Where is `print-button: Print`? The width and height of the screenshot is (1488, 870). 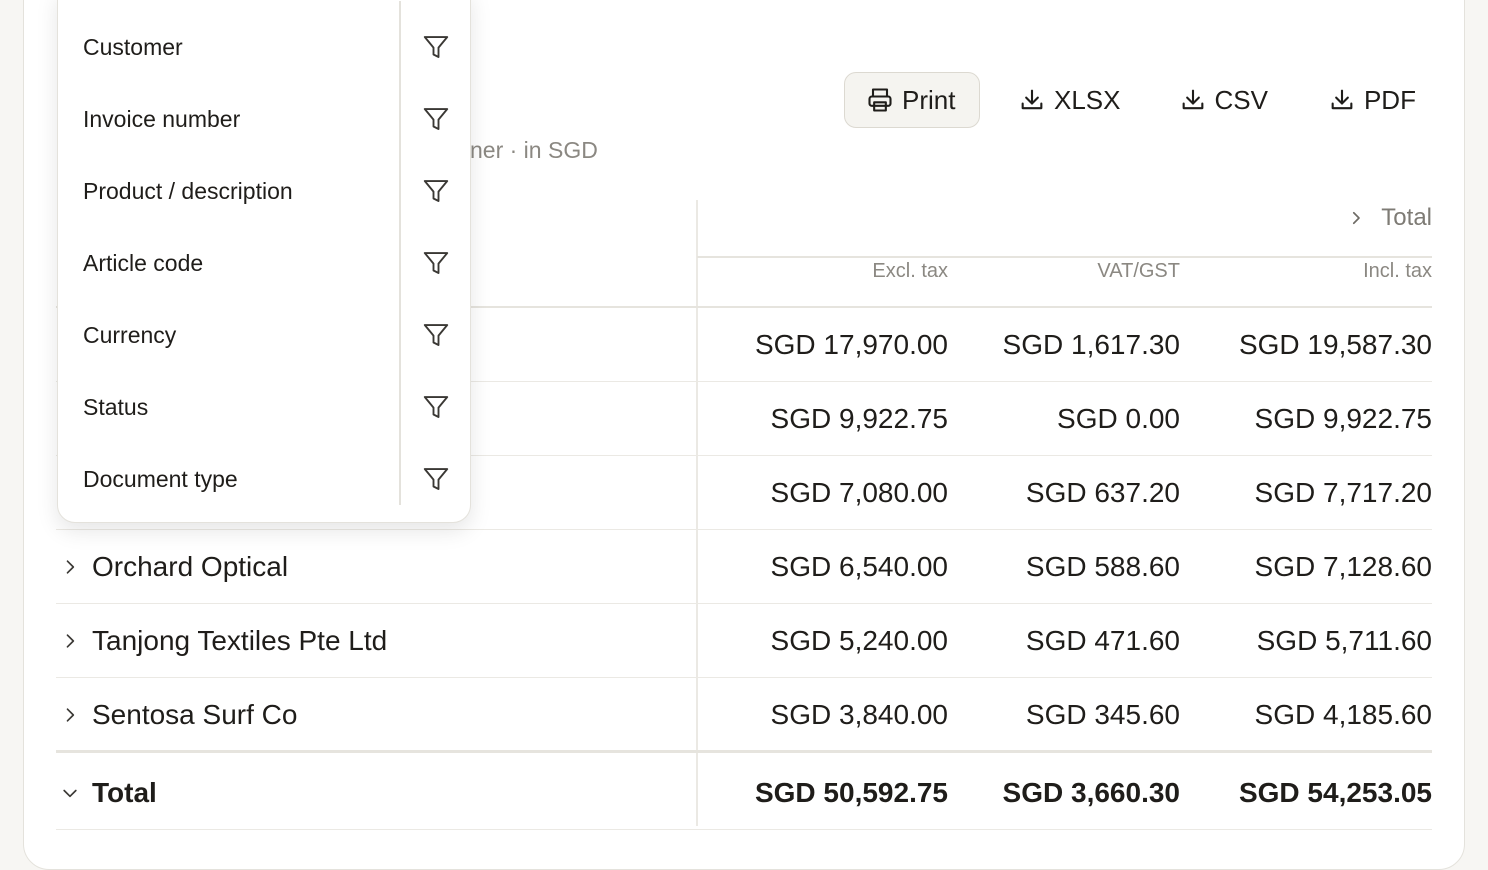 print-button: Print is located at coordinates (912, 100).